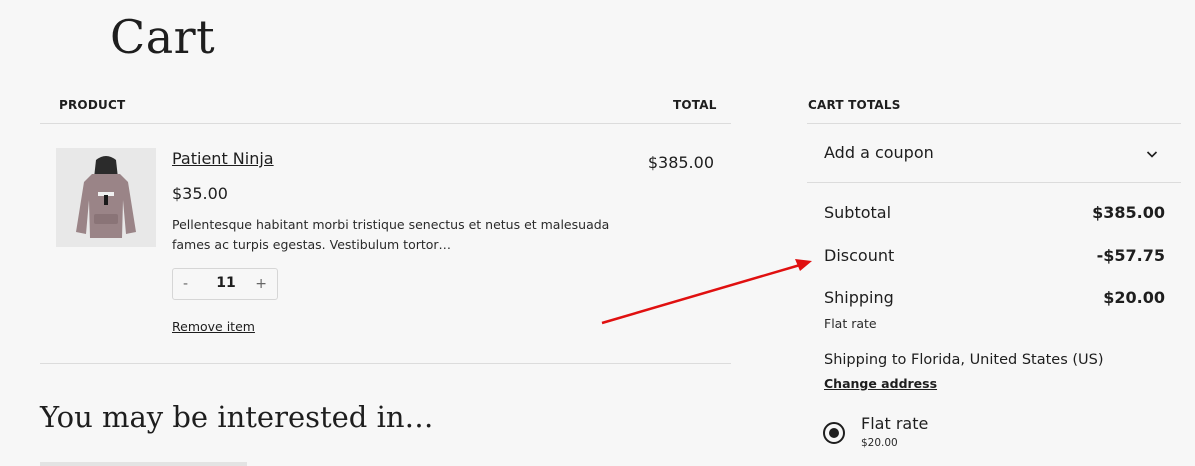 This screenshot has height=466, width=1195. Describe the element at coordinates (880, 383) in the screenshot. I see `change-address-link: Change address` at that location.